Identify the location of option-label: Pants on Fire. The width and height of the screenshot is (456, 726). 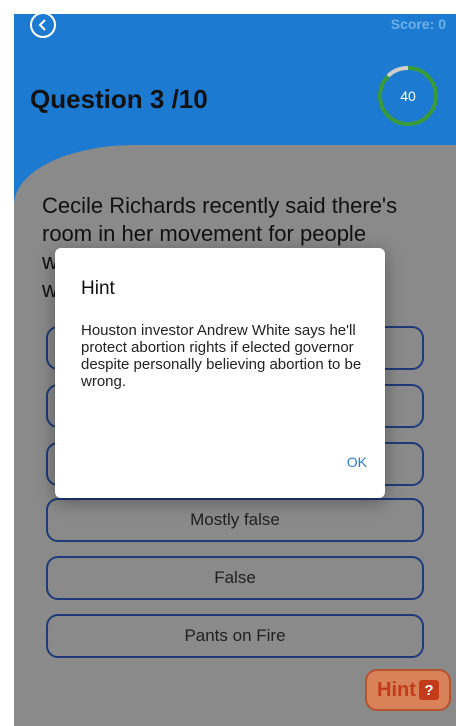
(235, 635).